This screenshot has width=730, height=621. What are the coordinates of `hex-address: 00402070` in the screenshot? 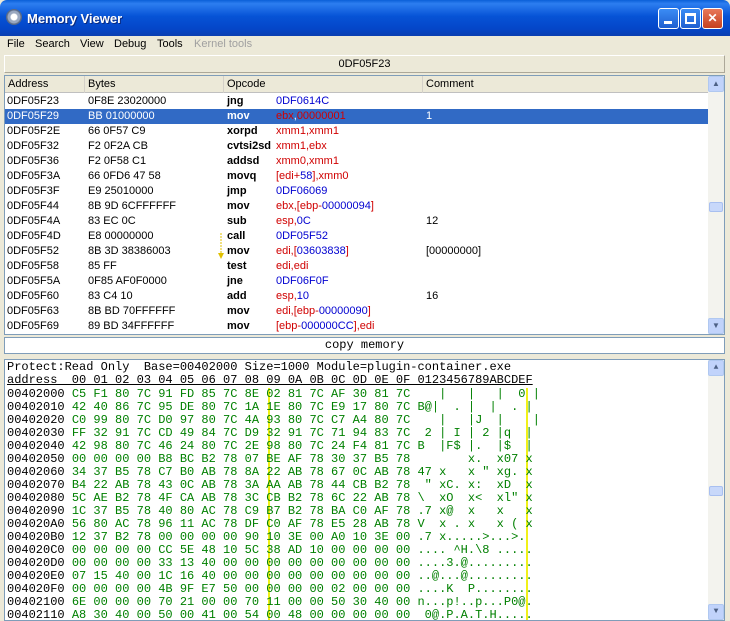 It's located at (39, 485).